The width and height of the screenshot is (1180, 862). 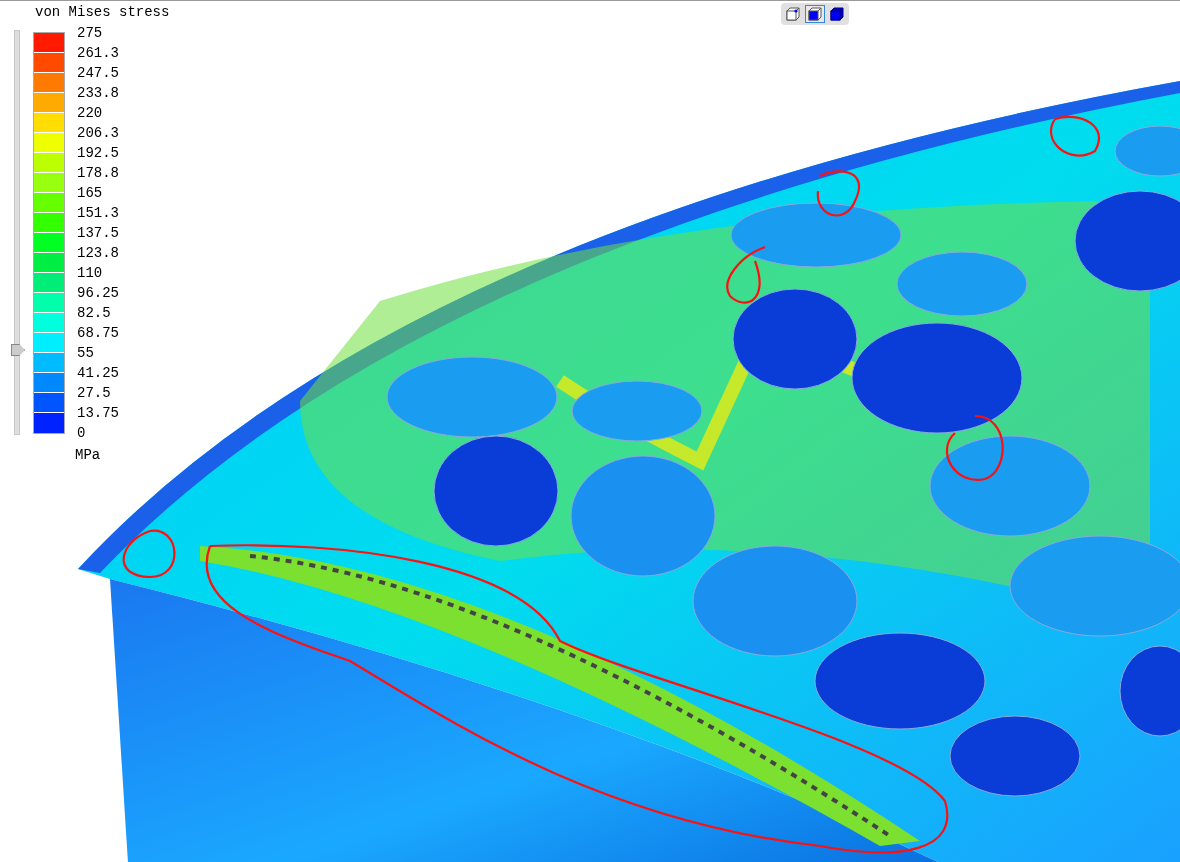 I want to click on plate-hole, so click(x=1147, y=151).